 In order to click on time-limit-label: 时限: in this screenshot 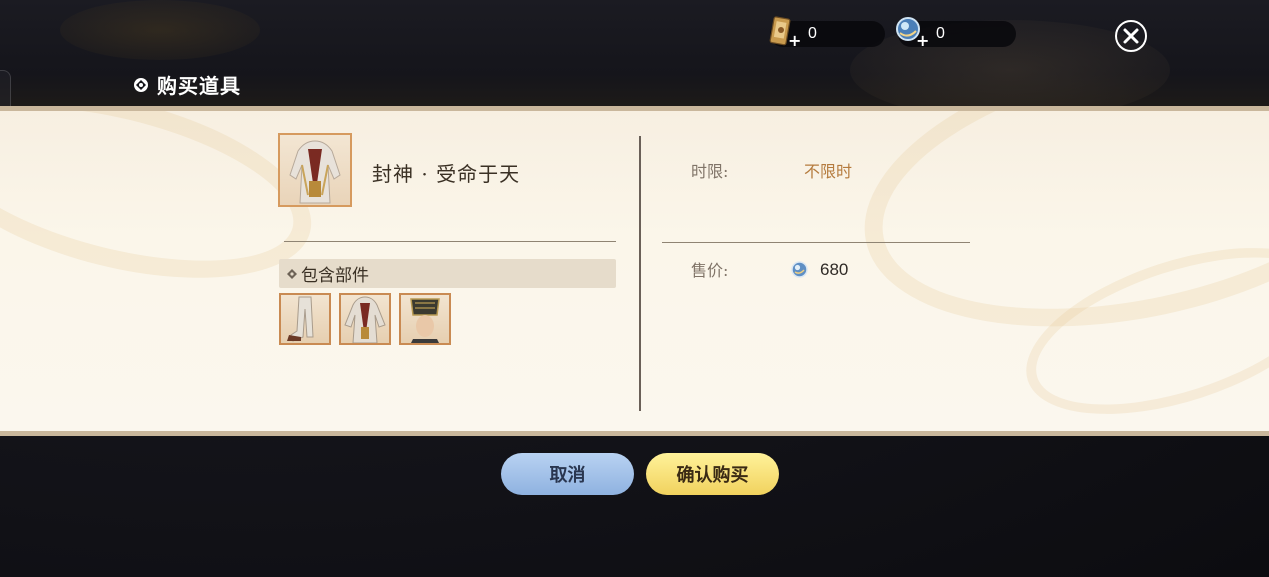, I will do `click(710, 171)`.